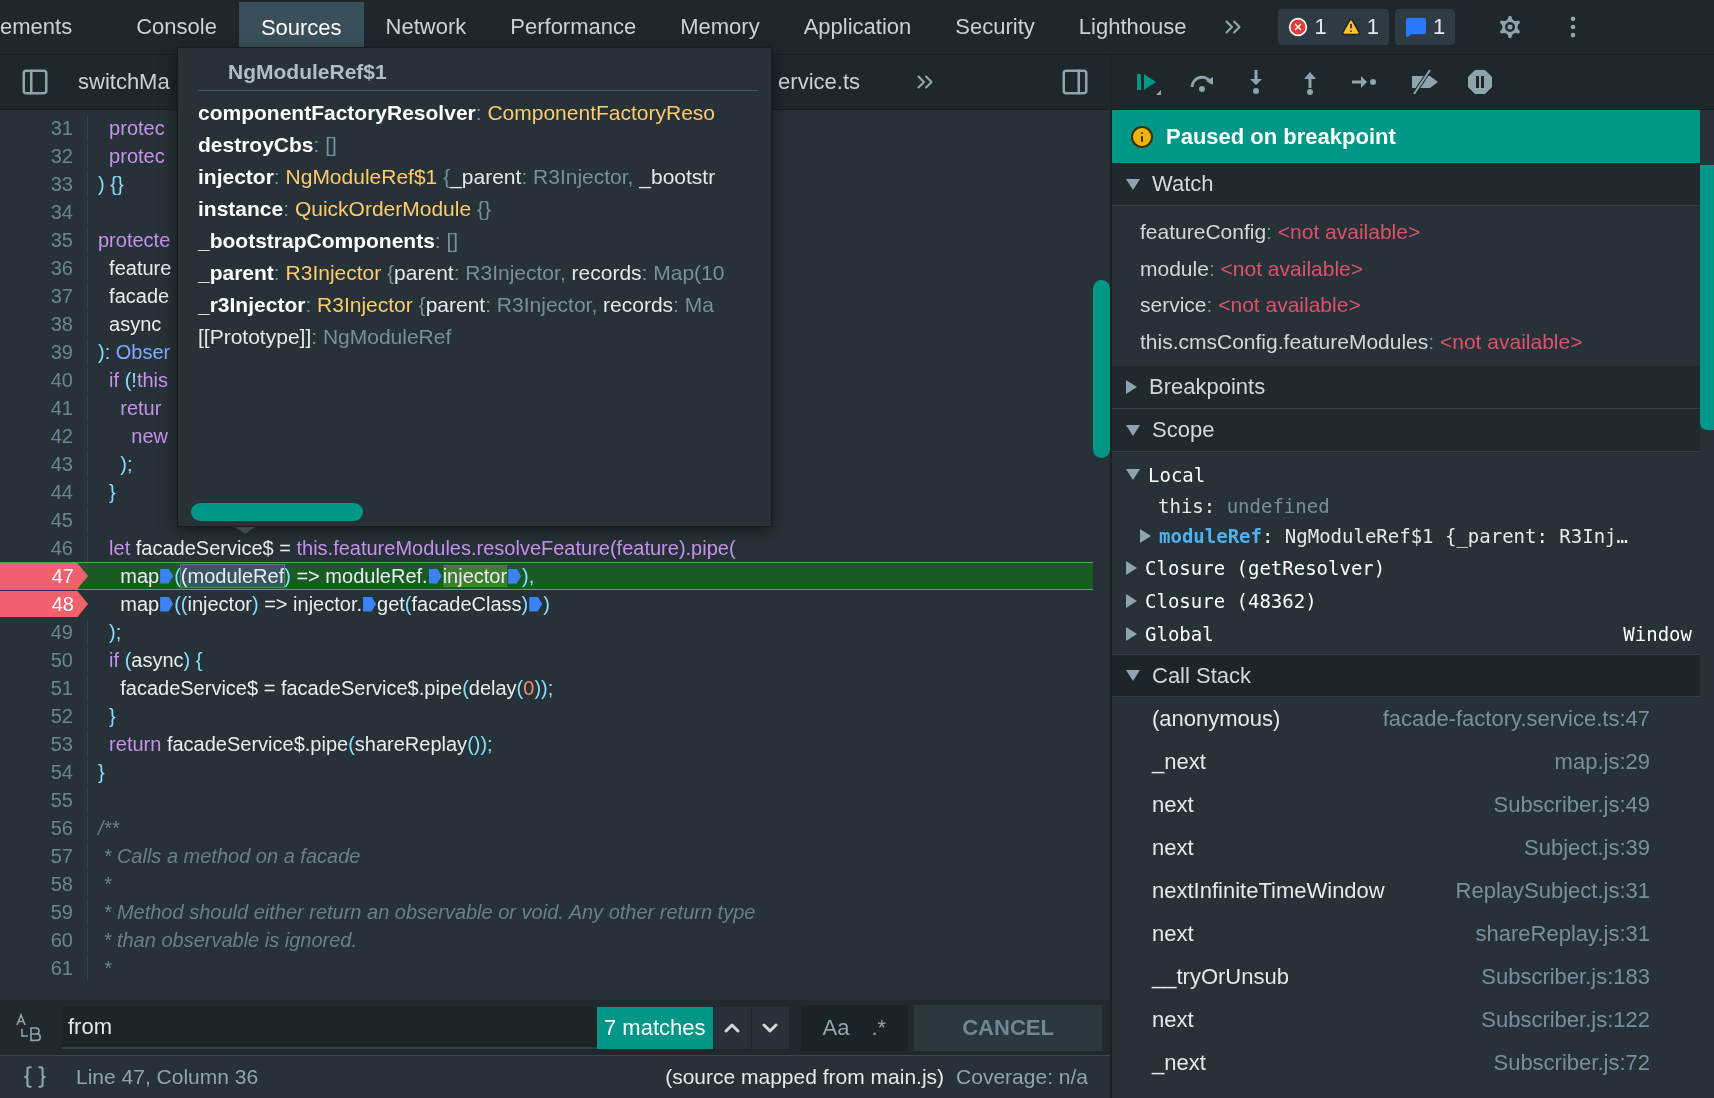  I want to click on code-text: ((moduleRef) => moduleRef., so click(301, 576).